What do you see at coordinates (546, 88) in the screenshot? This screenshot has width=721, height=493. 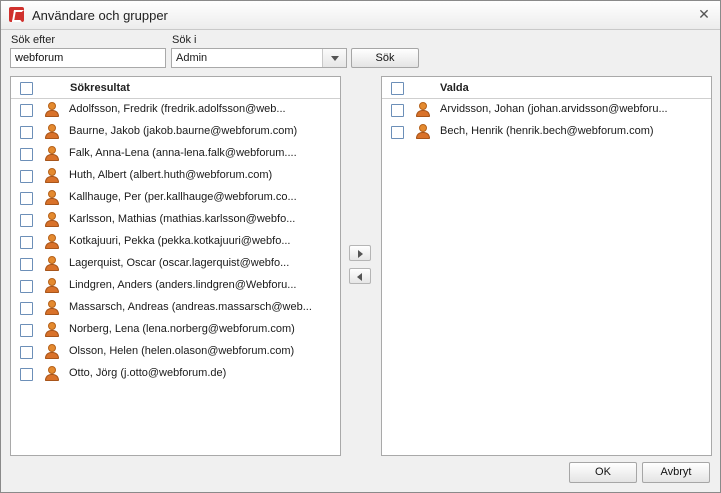 I see `selected-header: Valda` at bounding box center [546, 88].